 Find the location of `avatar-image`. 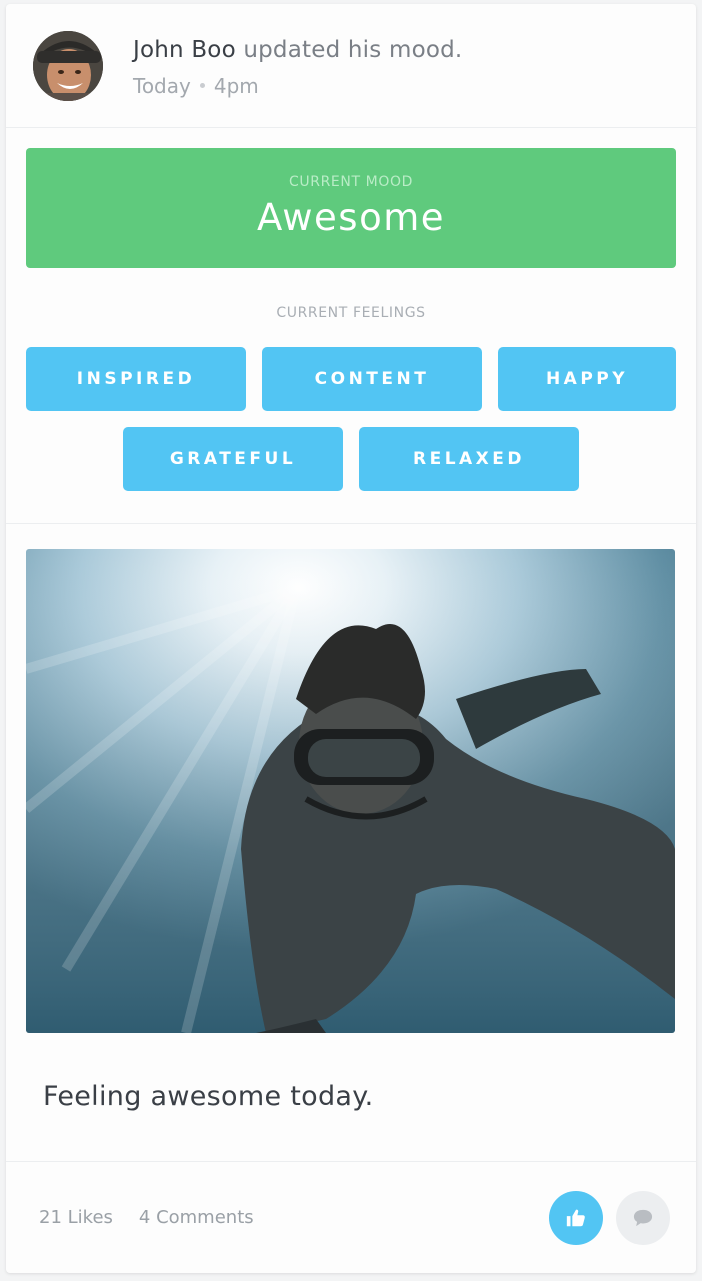

avatar-image is located at coordinates (68, 66).